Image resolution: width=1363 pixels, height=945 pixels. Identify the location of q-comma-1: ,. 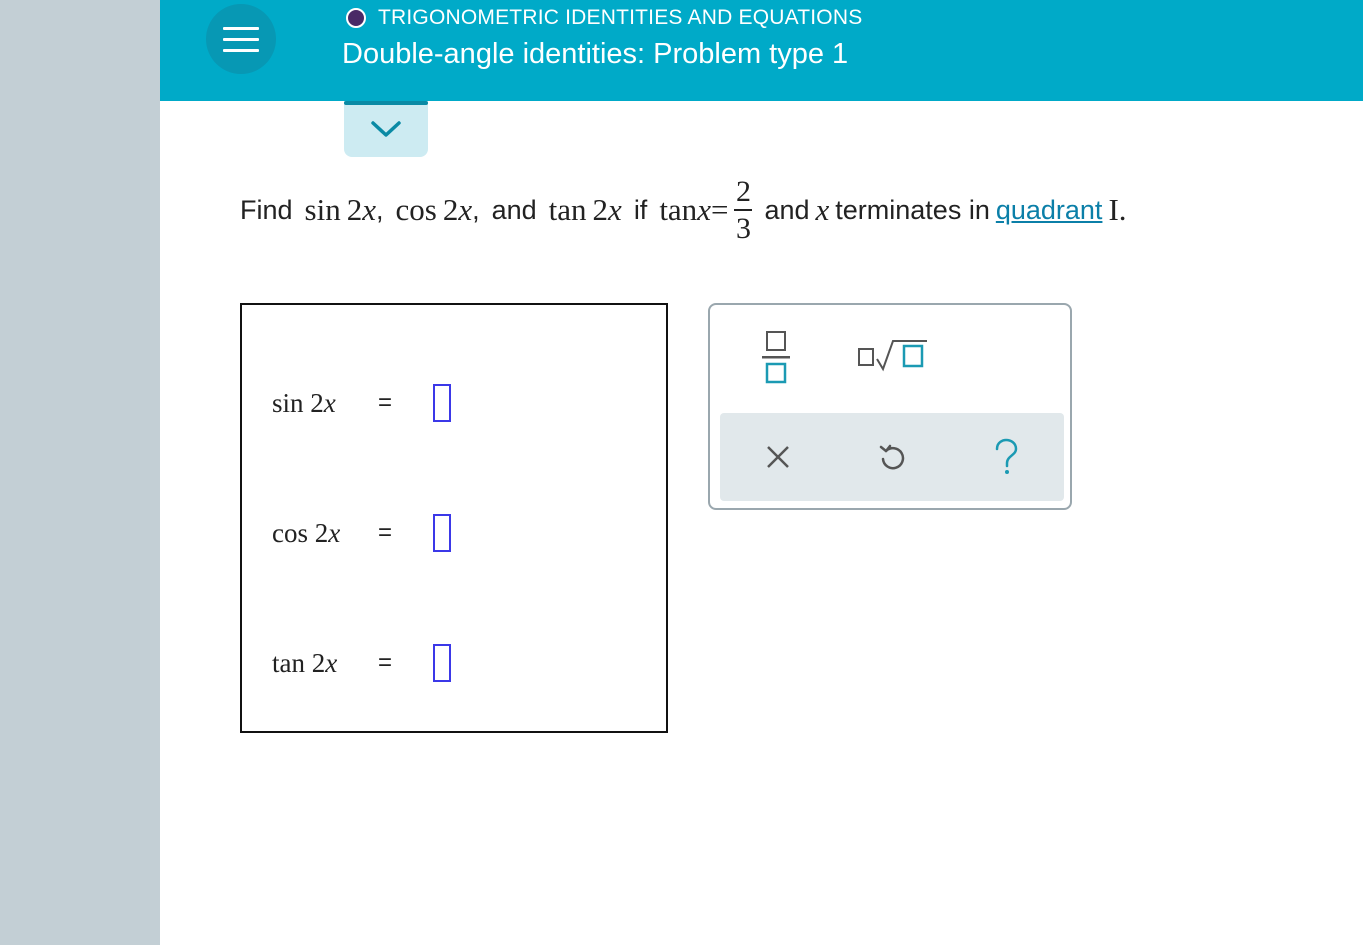
(379, 209).